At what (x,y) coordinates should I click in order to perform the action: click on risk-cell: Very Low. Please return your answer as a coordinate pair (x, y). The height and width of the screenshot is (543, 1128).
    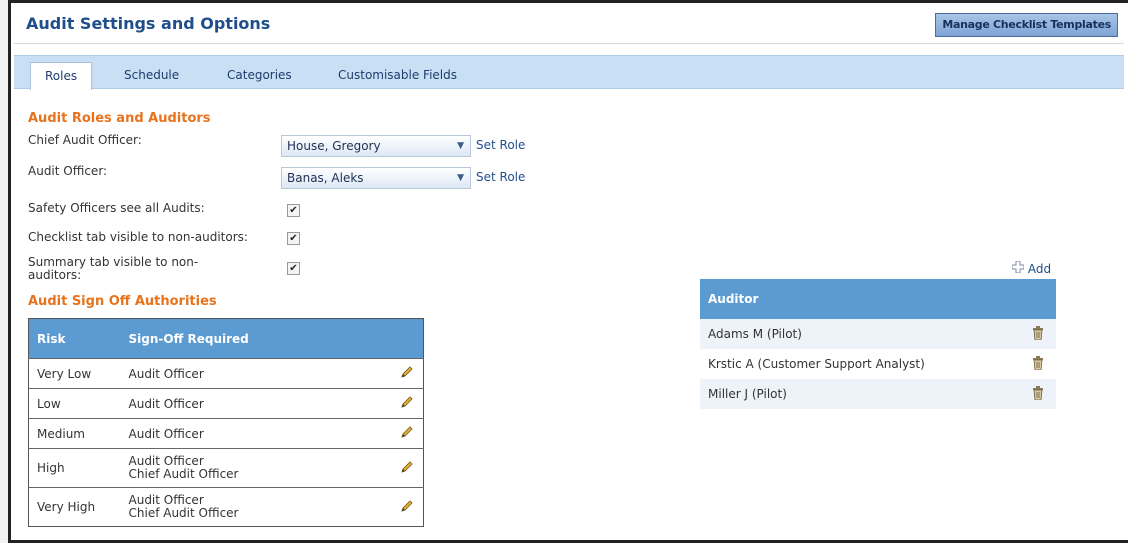
    Looking at the image, I should click on (74, 373).